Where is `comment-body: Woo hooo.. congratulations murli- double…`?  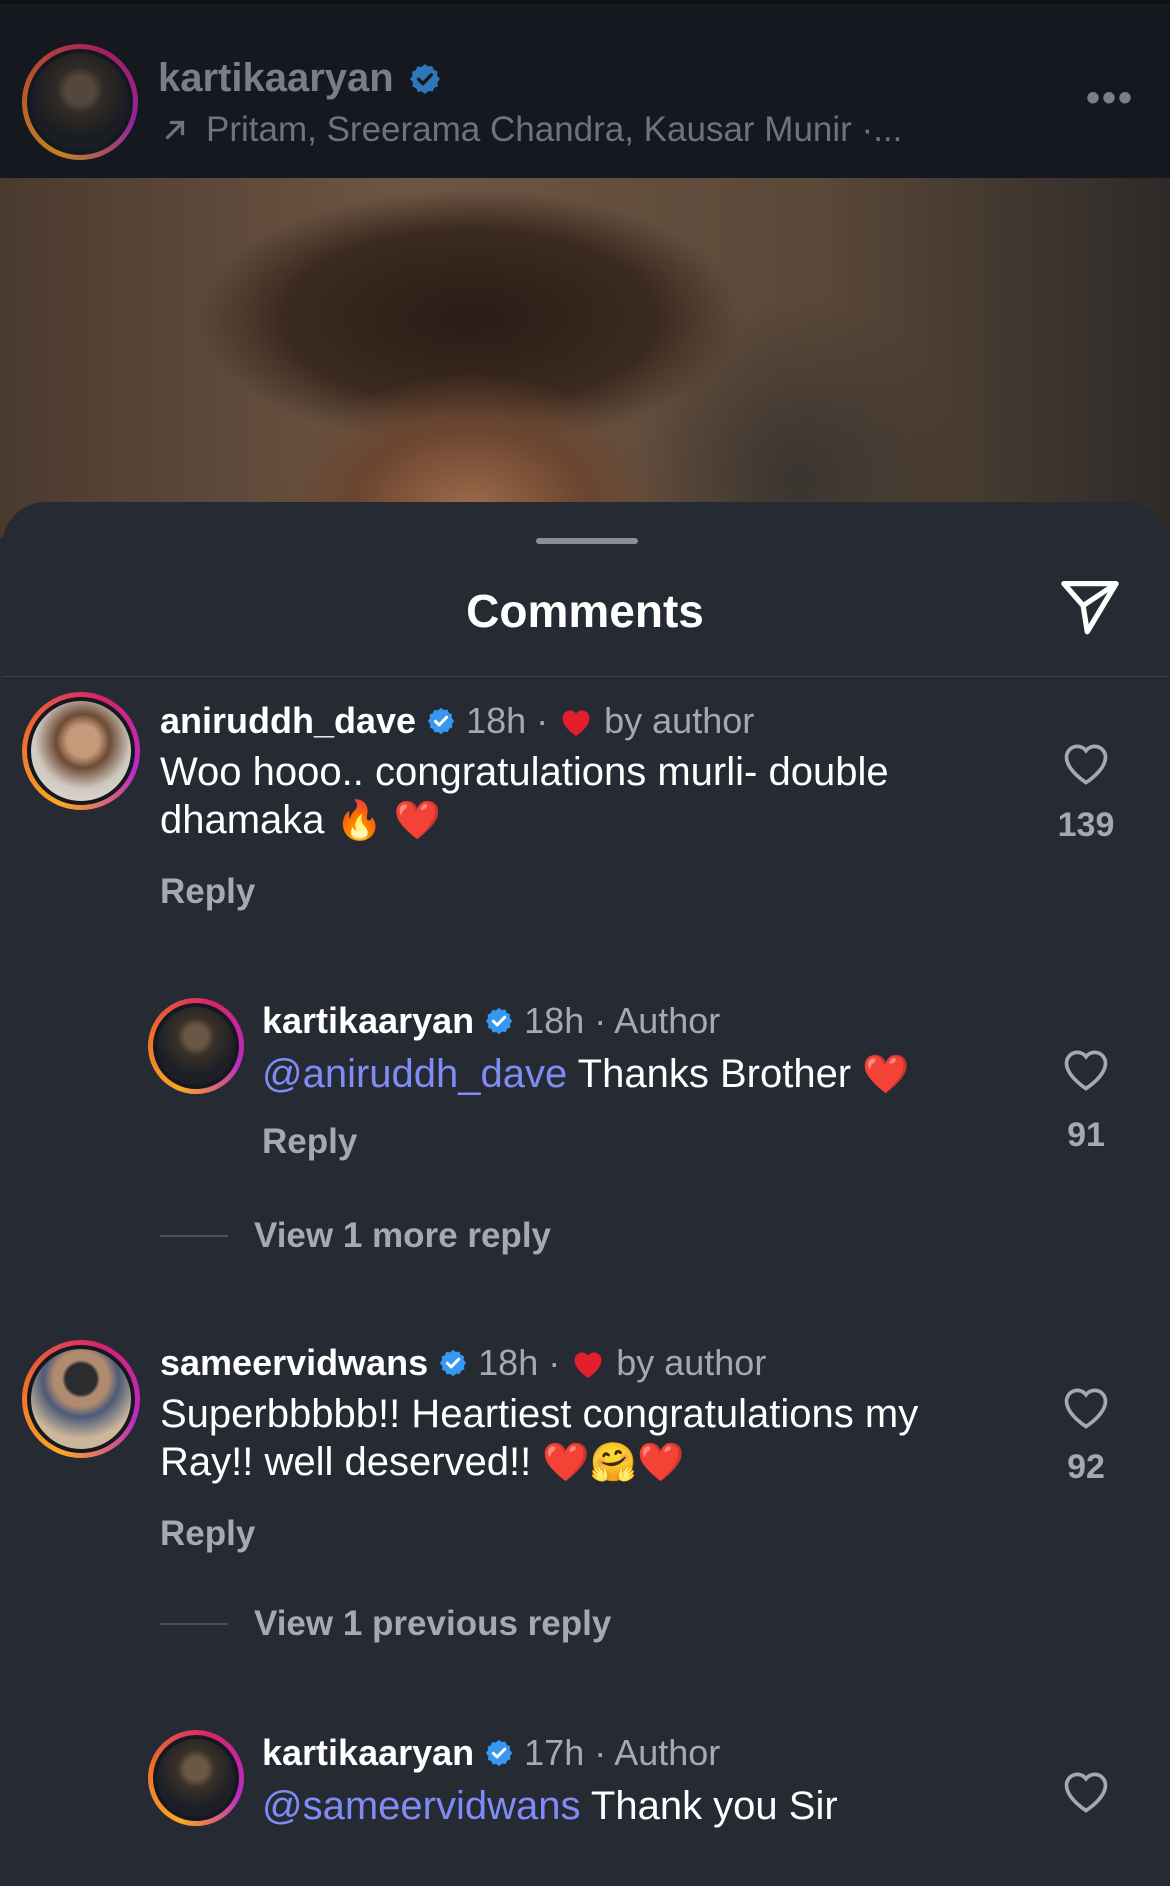 comment-body: Woo hooo.. congratulations murli- double… is located at coordinates (524, 796).